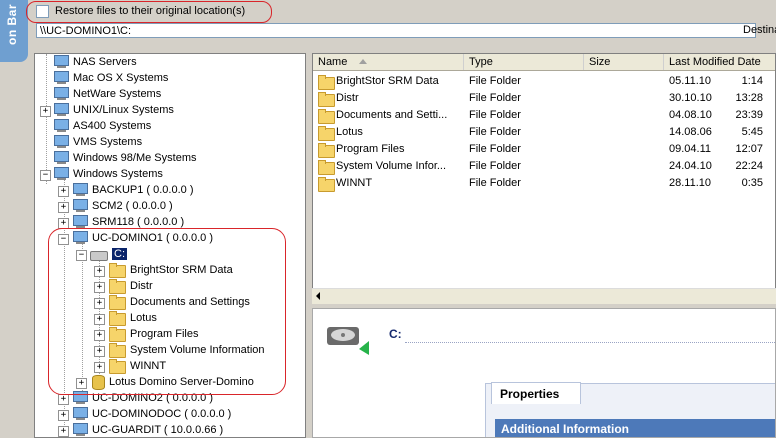 This screenshot has width=776, height=438. I want to click on details-divider, so click(590, 342).